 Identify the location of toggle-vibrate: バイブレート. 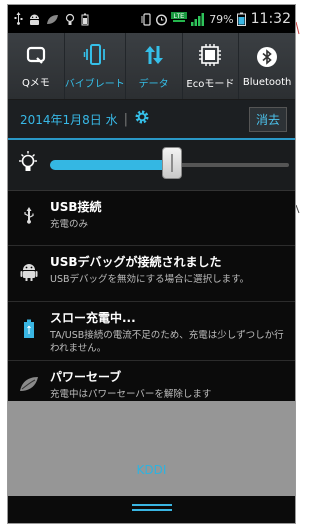
(95, 66).